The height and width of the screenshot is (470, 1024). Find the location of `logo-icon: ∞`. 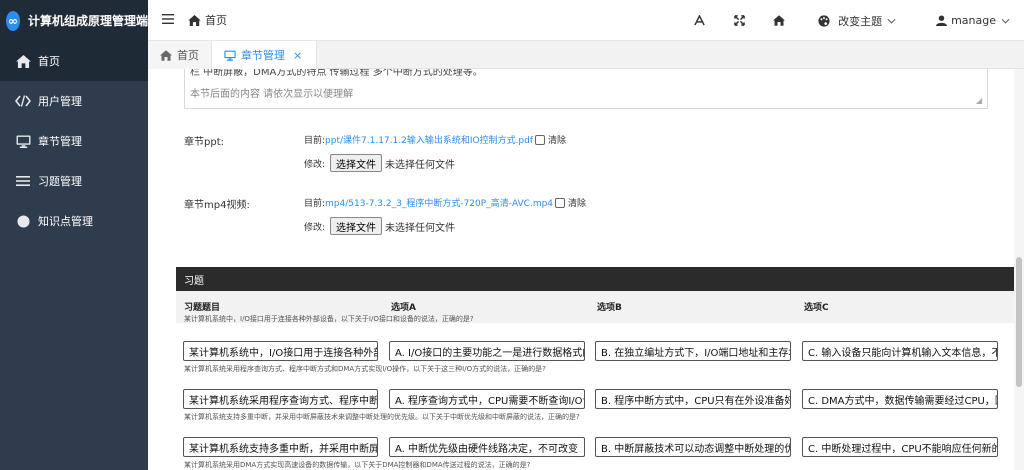

logo-icon: ∞ is located at coordinates (13, 20).